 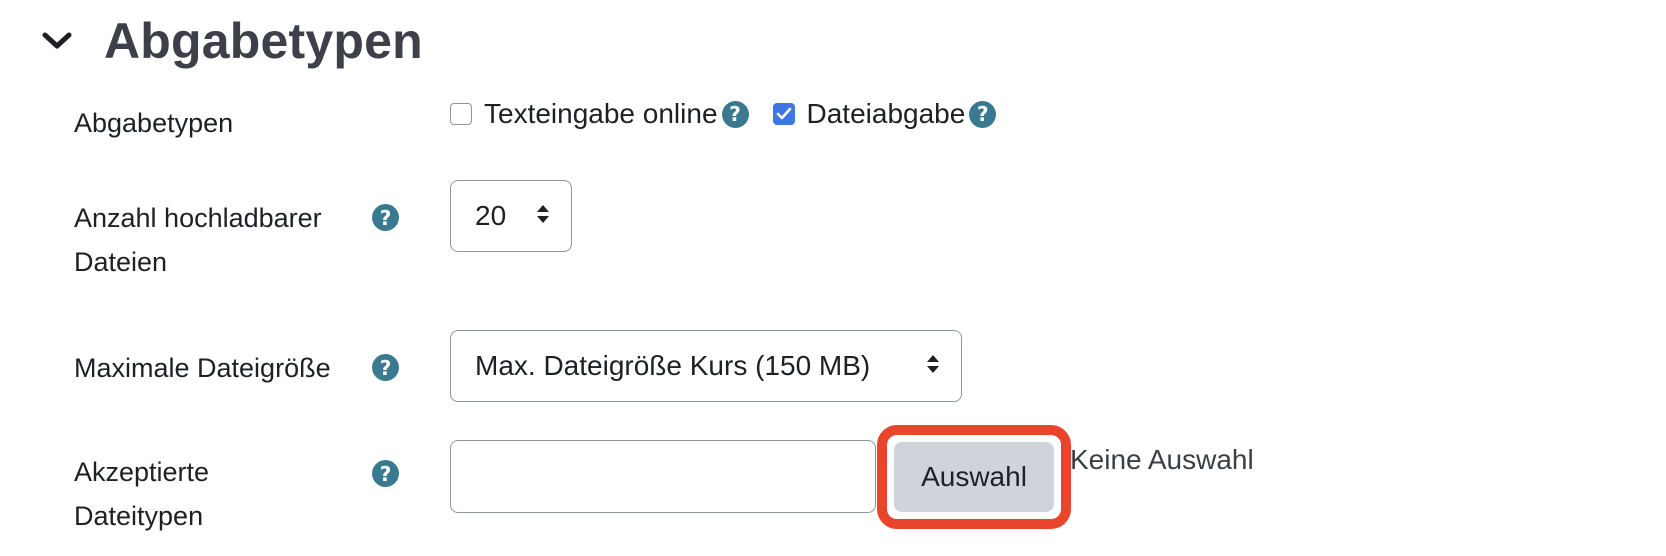 What do you see at coordinates (141, 494) in the screenshot?
I see `accepted-types-label: Akzeptierte Dateitypen` at bounding box center [141, 494].